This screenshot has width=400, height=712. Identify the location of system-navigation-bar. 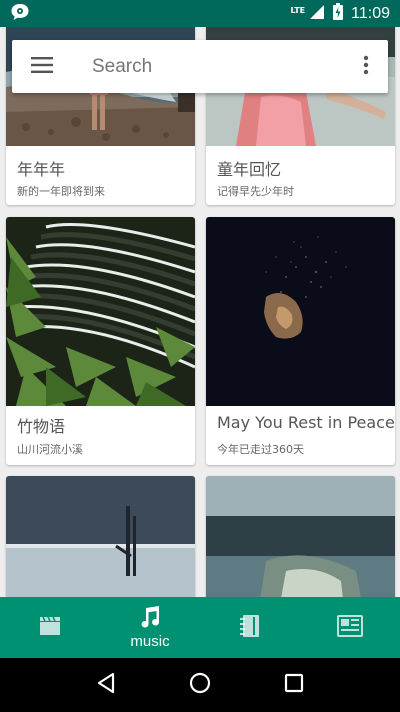
(200, 685).